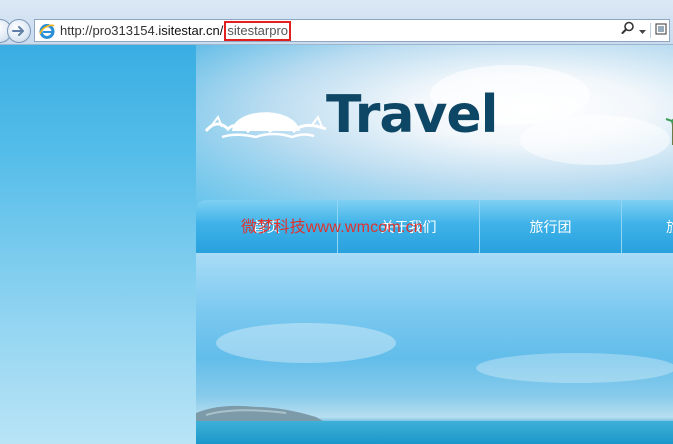  What do you see at coordinates (109, 30) in the screenshot?
I see `url-prefix: http://pro313154.` at bounding box center [109, 30].